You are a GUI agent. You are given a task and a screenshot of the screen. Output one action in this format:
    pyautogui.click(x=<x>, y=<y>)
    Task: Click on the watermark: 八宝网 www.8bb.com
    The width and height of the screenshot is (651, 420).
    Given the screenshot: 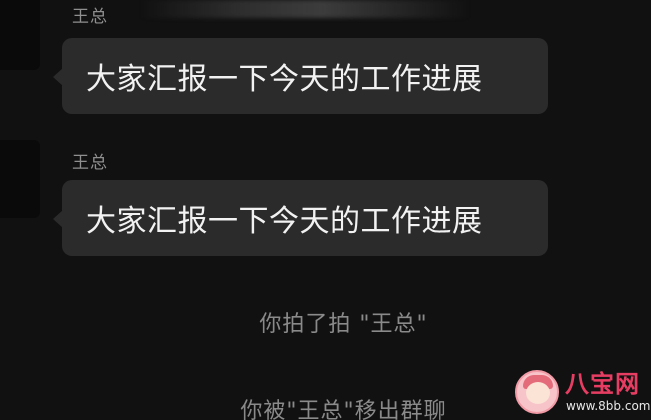 What is the action you would take?
    pyautogui.click(x=582, y=393)
    